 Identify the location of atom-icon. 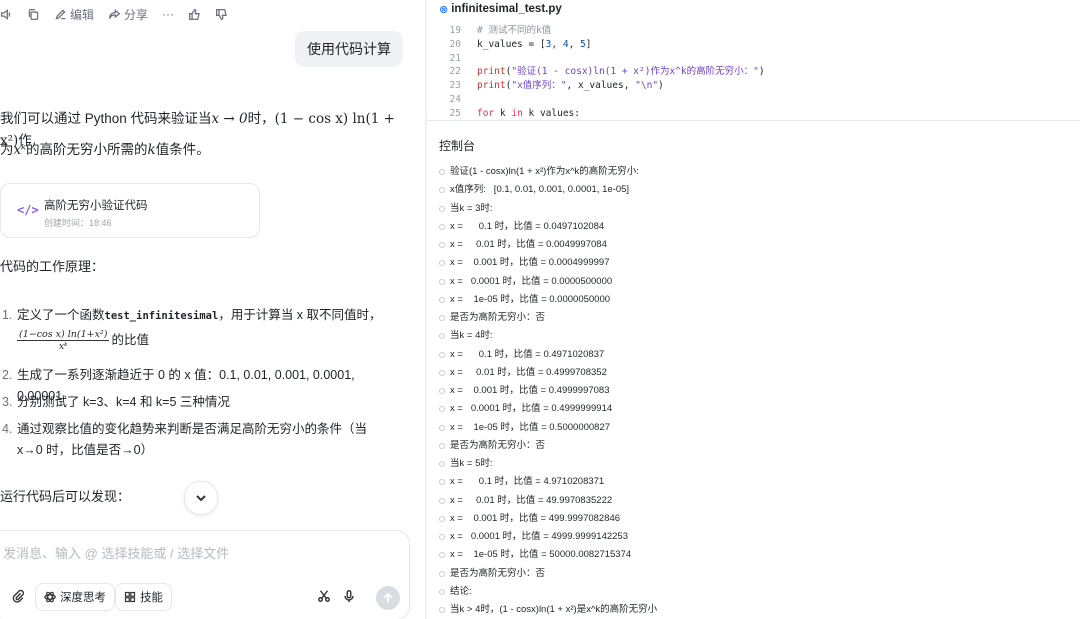
(50, 597).